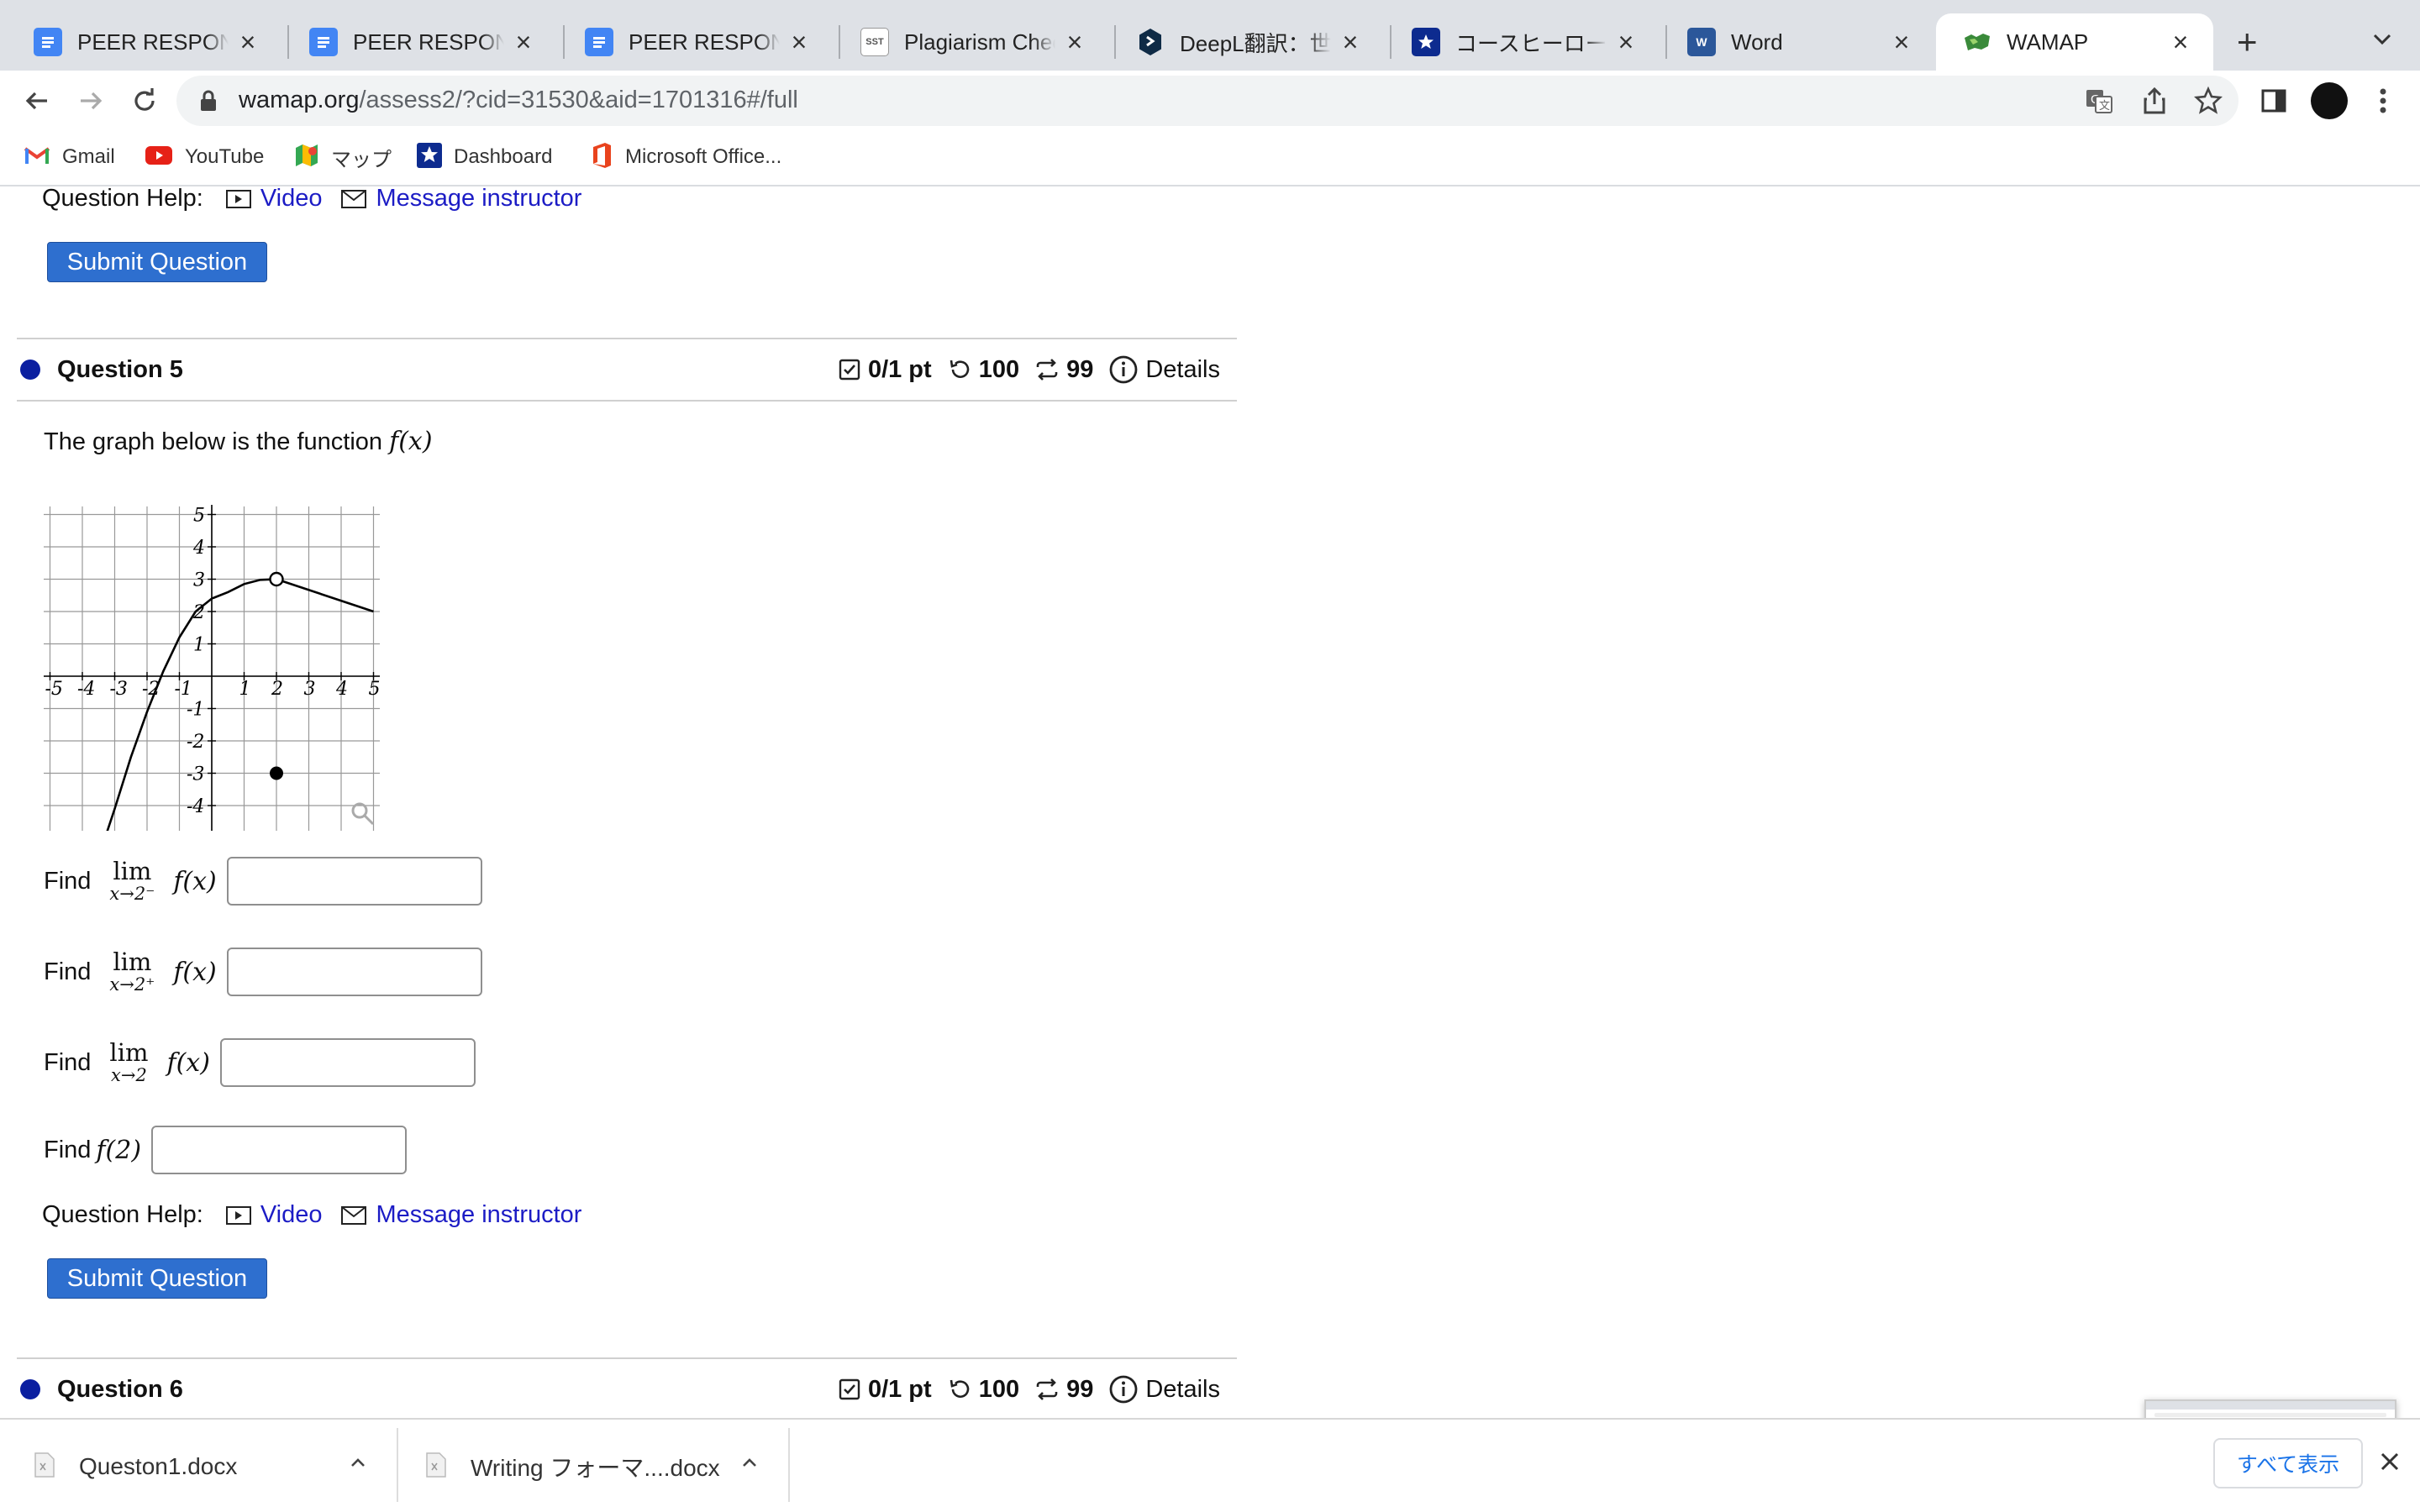 The image size is (2420, 1512). Describe the element at coordinates (195, 774) in the screenshot. I see `y-tick-label: -3` at that location.